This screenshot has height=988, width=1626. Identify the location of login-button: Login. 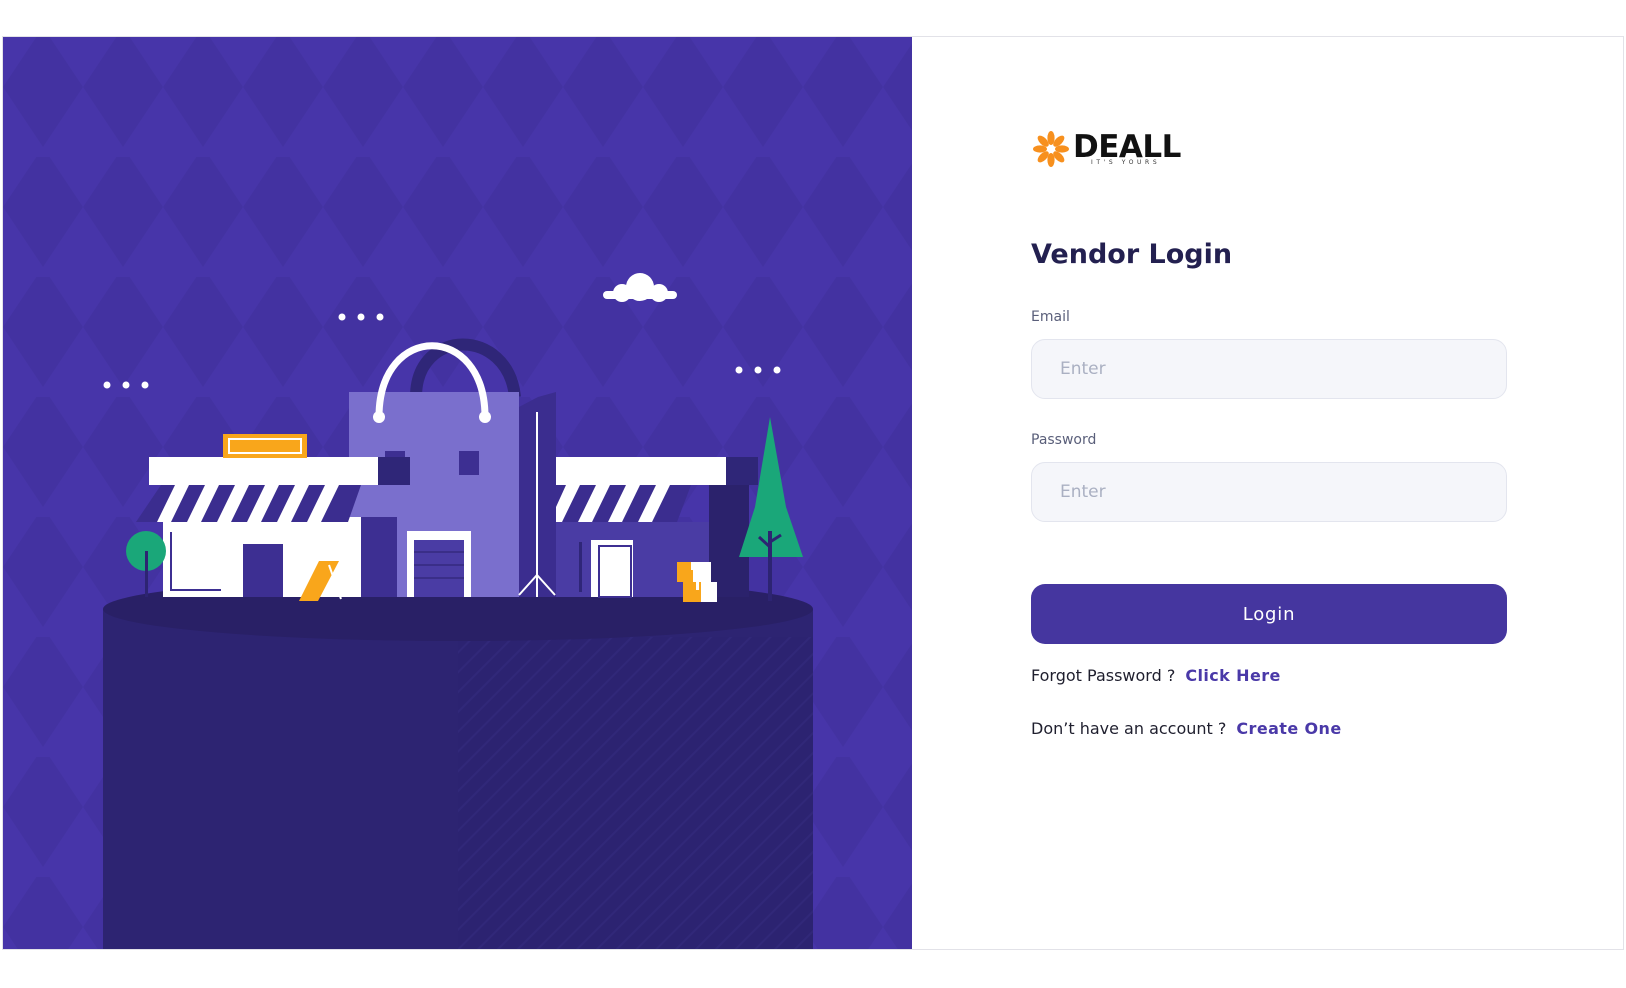
(1269, 614).